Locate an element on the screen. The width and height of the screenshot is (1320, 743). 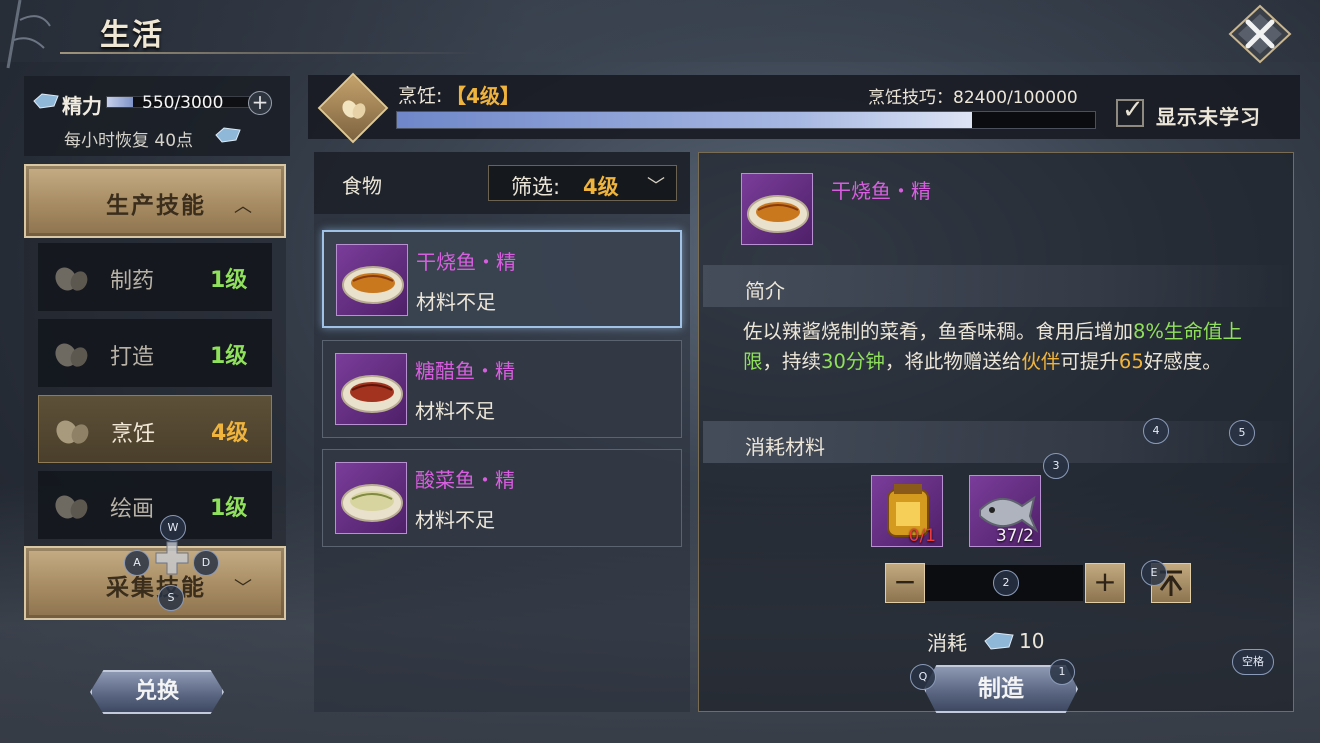
food-item-pickled-fish: 酸菜鱼・精 材料不足 is located at coordinates (502, 498).